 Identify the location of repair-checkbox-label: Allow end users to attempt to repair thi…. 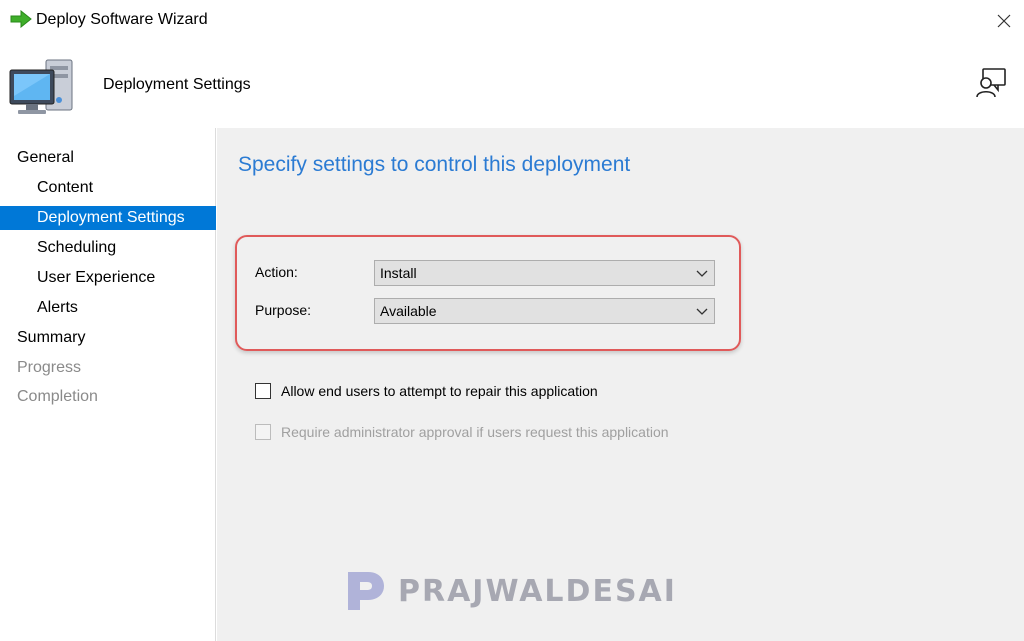
(439, 391).